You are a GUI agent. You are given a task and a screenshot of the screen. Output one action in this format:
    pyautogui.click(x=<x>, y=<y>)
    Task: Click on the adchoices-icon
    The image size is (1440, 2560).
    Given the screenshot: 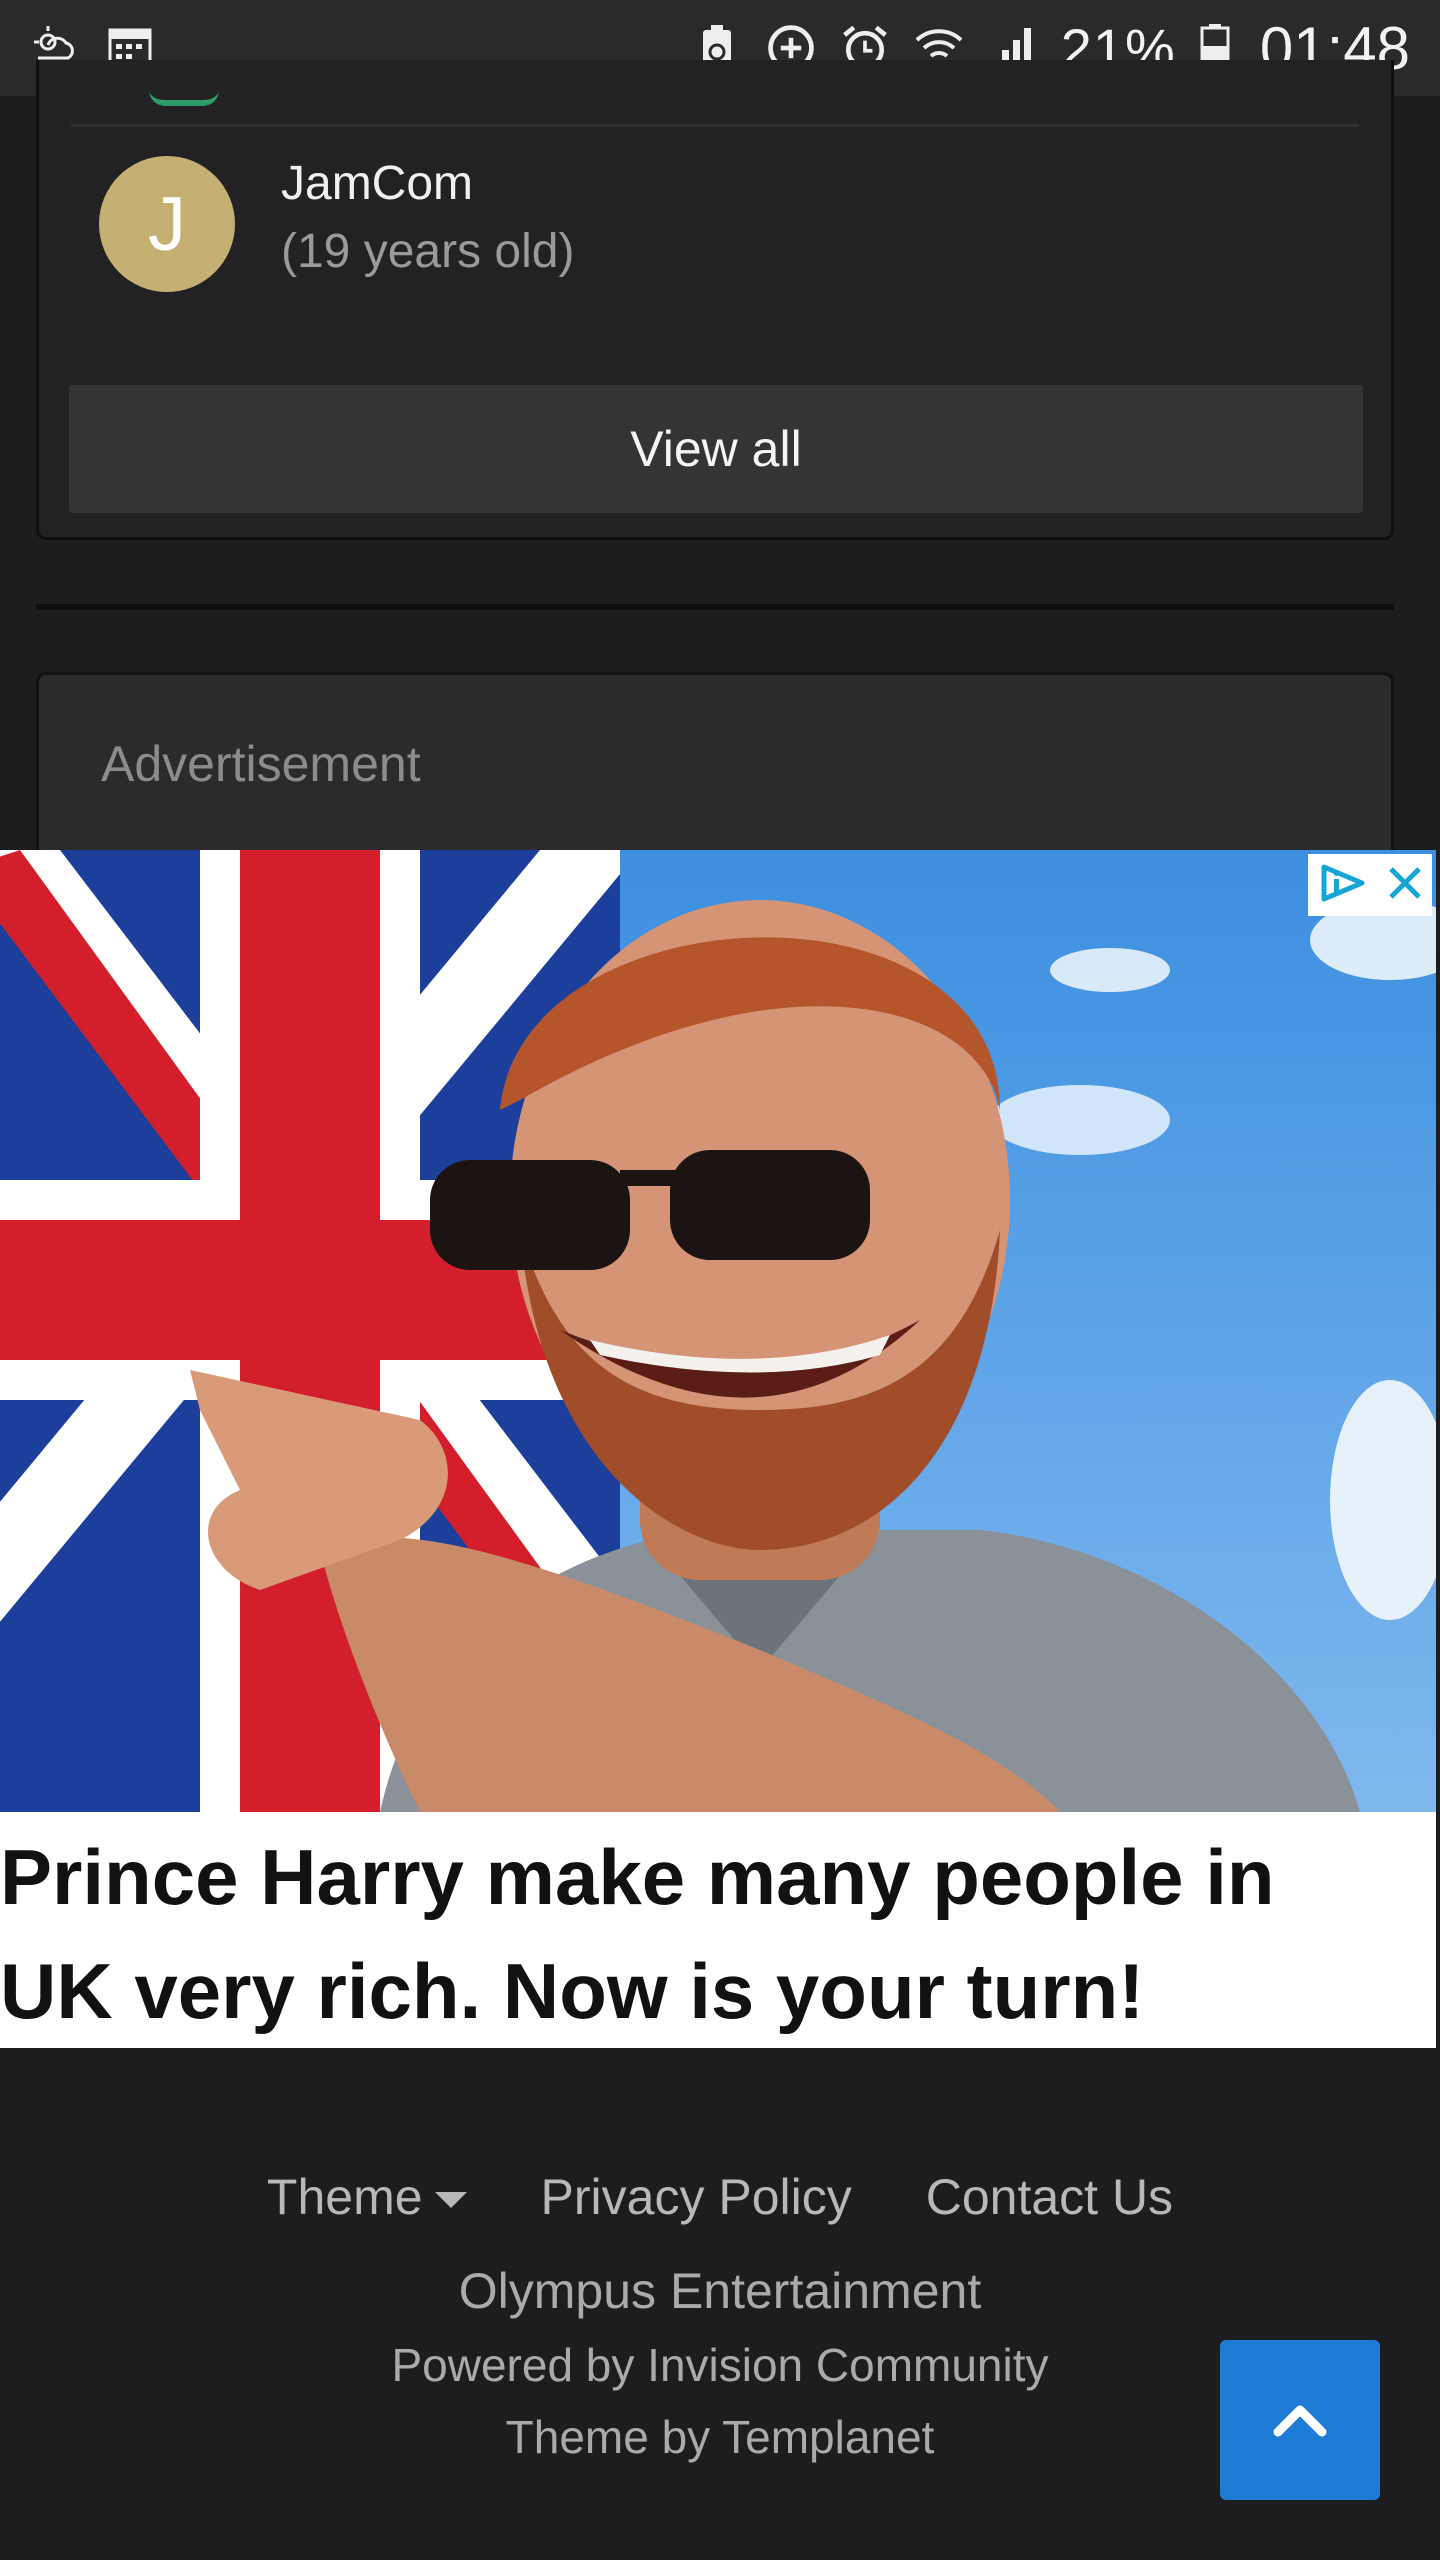 What is the action you would take?
    pyautogui.click(x=1343, y=885)
    